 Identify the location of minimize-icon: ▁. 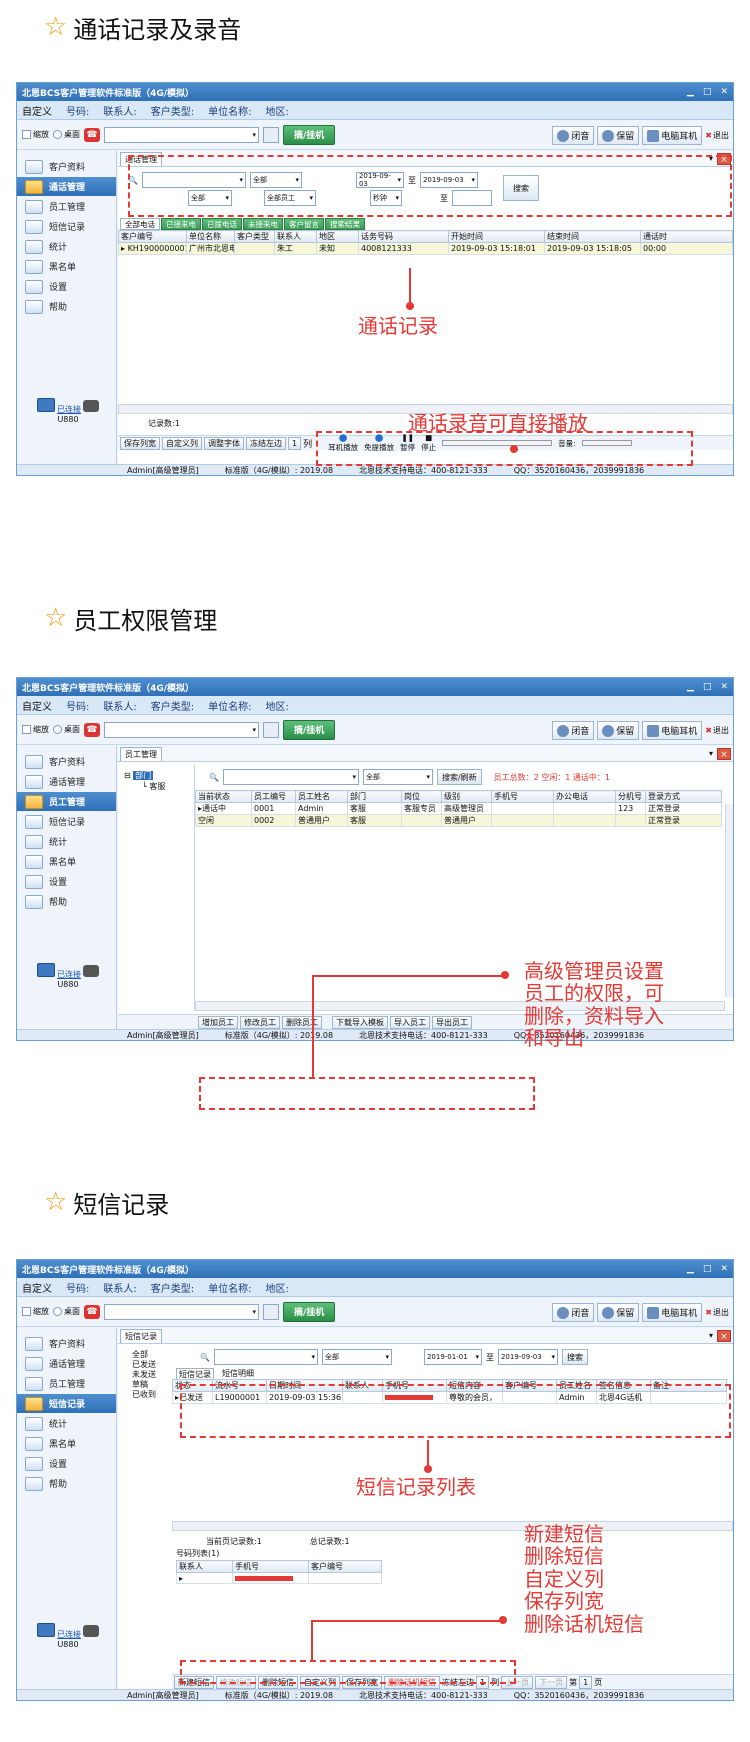
(690, 92).